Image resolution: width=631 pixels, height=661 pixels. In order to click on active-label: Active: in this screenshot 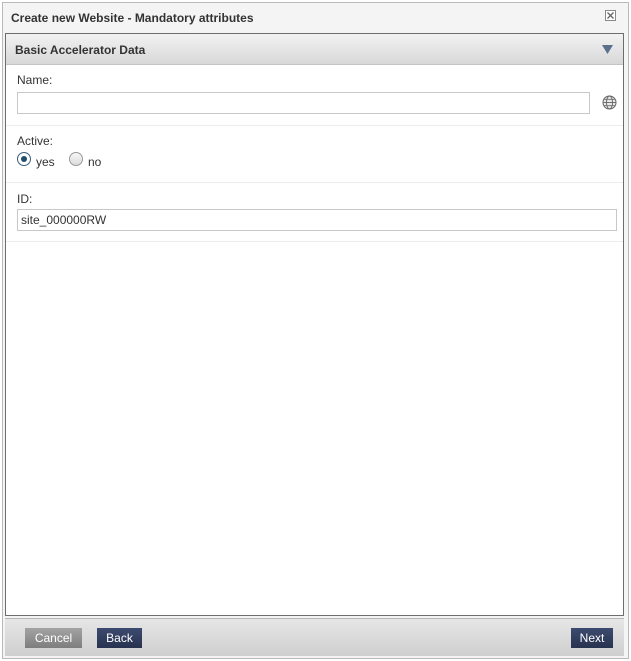, I will do `click(35, 141)`.